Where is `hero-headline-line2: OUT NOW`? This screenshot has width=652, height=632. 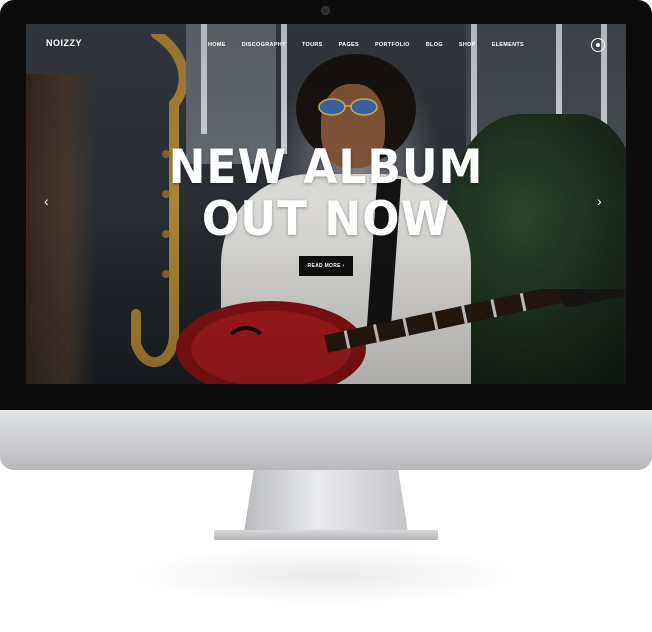 hero-headline-line2: OUT NOW is located at coordinates (326, 219).